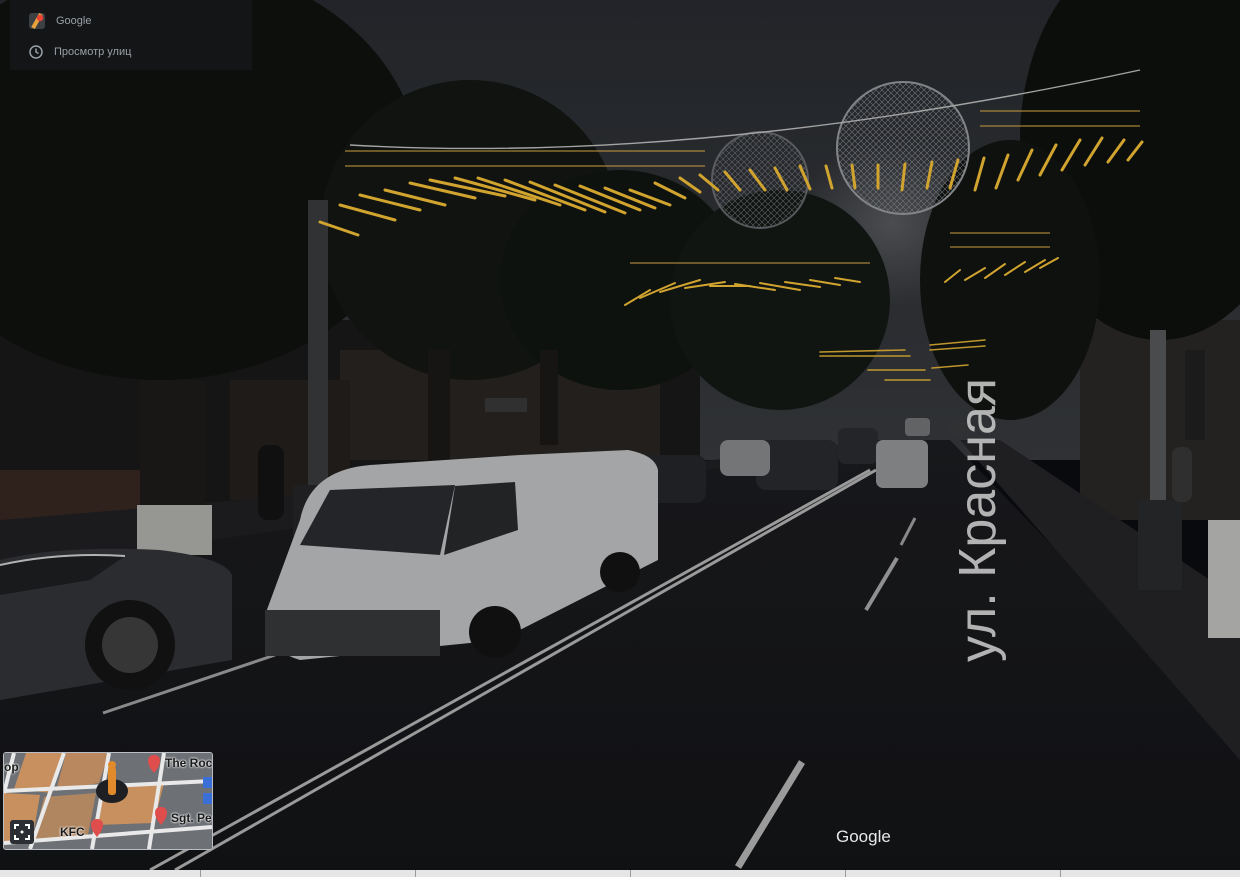 The width and height of the screenshot is (1240, 877). What do you see at coordinates (37, 21) in the screenshot?
I see `google-maps-icon` at bounding box center [37, 21].